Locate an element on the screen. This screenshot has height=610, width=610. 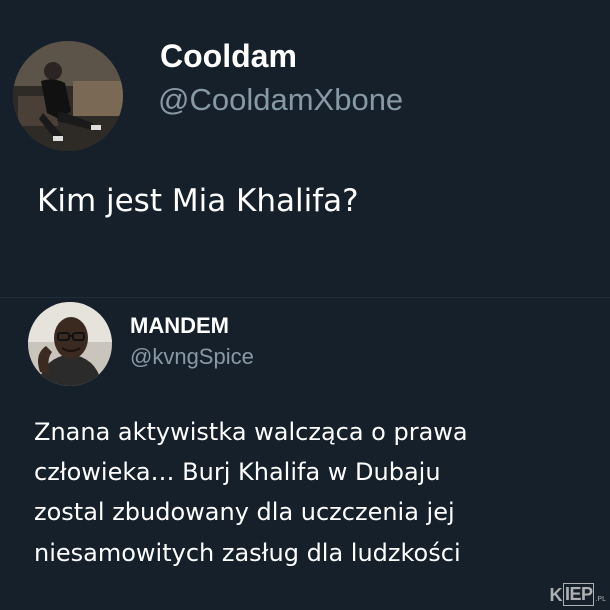
tweet-text-line: Znana aktywistka walcząca o prawa is located at coordinates (251, 432).